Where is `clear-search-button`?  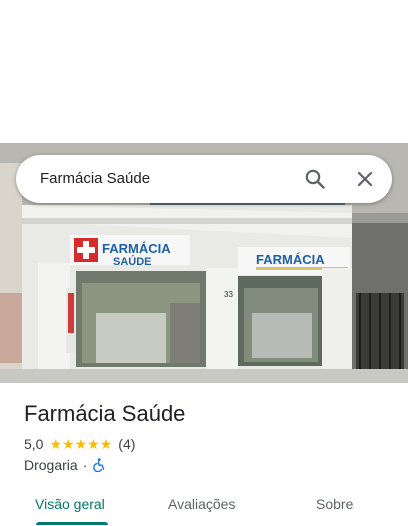
clear-search-button is located at coordinates (365, 179).